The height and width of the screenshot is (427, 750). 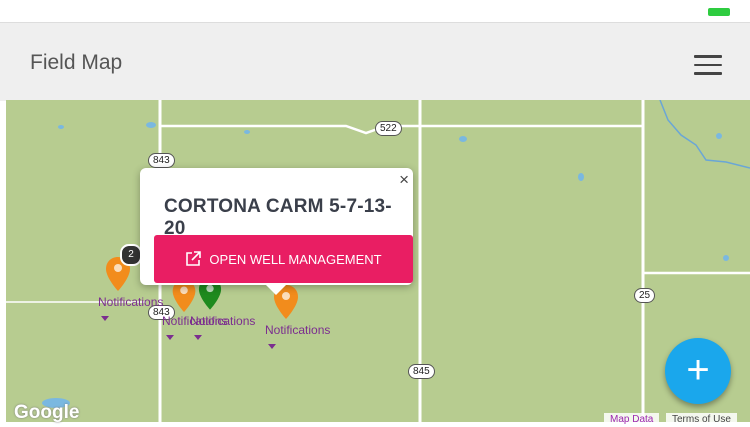 What do you see at coordinates (161, 160) in the screenshot?
I see `route-shield-843: 843` at bounding box center [161, 160].